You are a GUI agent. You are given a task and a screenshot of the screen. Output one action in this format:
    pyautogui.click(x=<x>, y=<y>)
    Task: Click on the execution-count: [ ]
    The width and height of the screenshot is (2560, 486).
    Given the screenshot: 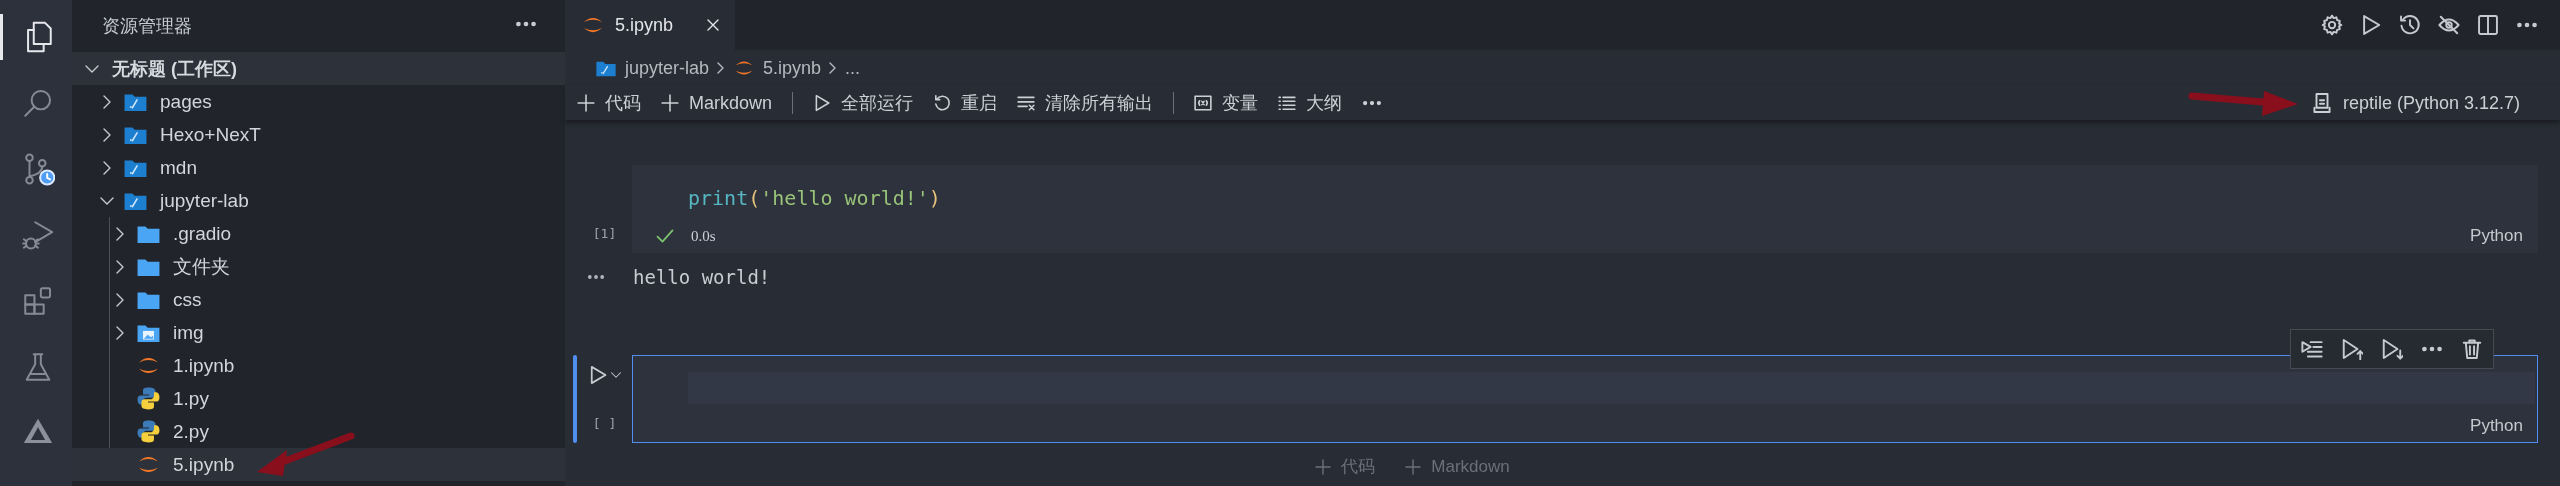 What is the action you would take?
    pyautogui.click(x=604, y=423)
    